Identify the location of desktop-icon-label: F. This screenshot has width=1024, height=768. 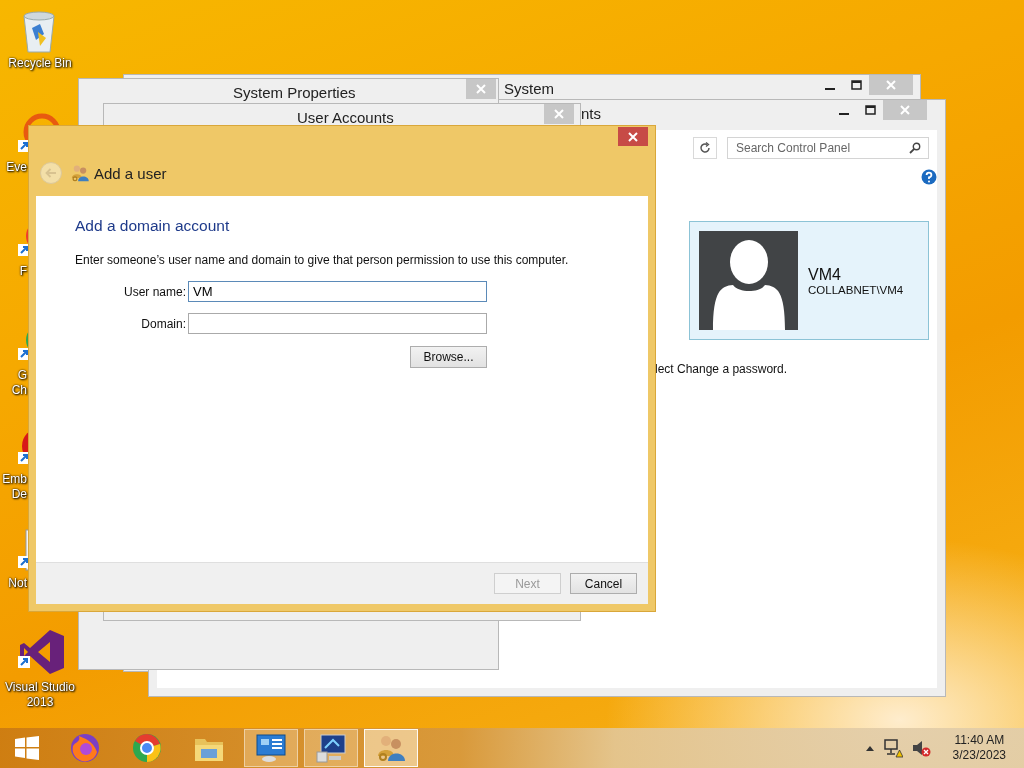
(13, 271).